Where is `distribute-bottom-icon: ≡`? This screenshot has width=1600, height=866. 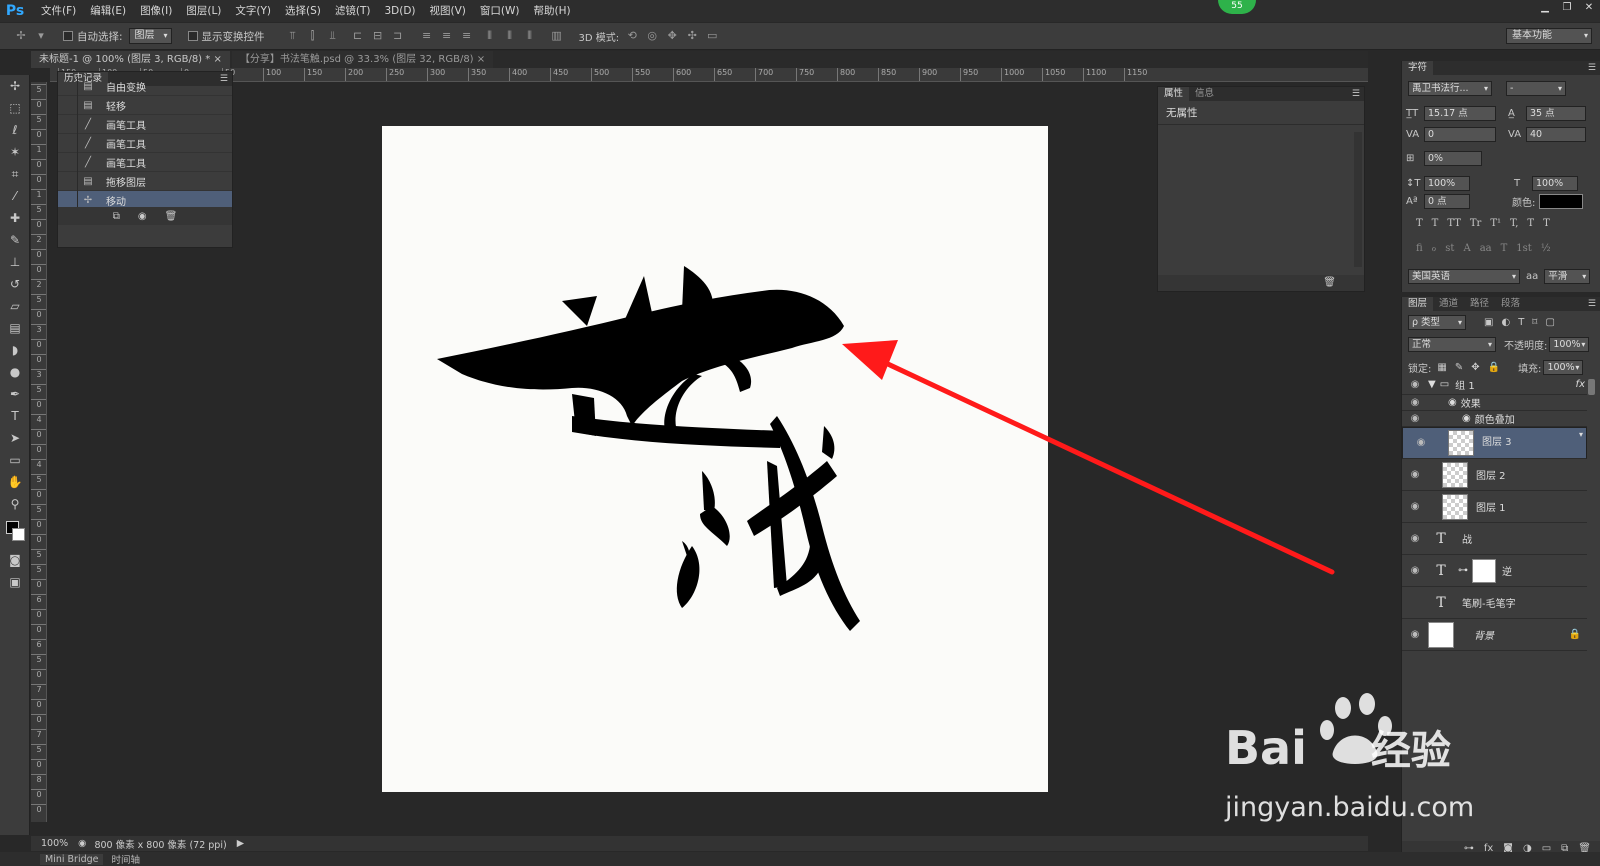
distribute-bottom-icon: ≡ is located at coordinates (467, 36).